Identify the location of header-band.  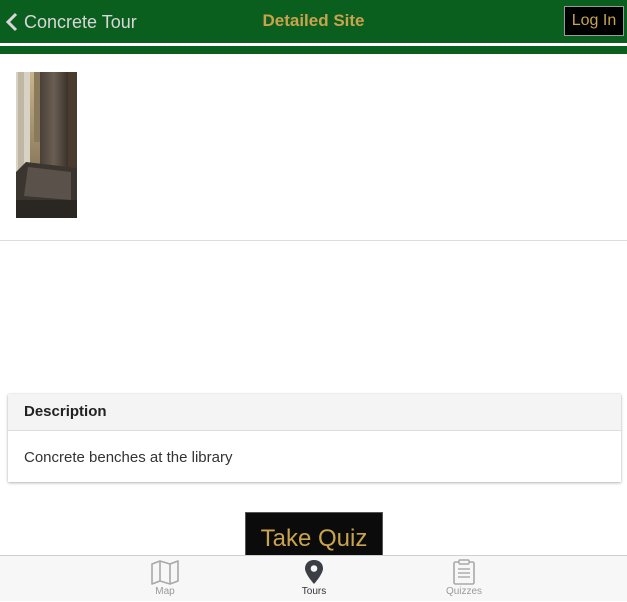
(313, 50).